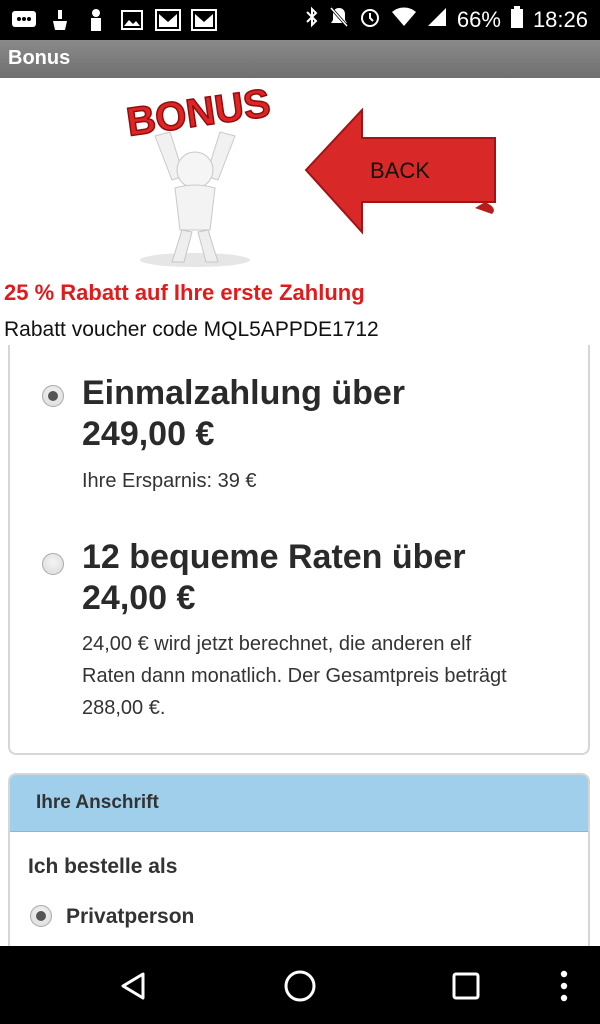 The image size is (600, 1024). I want to click on voucher-code: Rabatt voucher code MQL5APPDE1712, so click(191, 329).